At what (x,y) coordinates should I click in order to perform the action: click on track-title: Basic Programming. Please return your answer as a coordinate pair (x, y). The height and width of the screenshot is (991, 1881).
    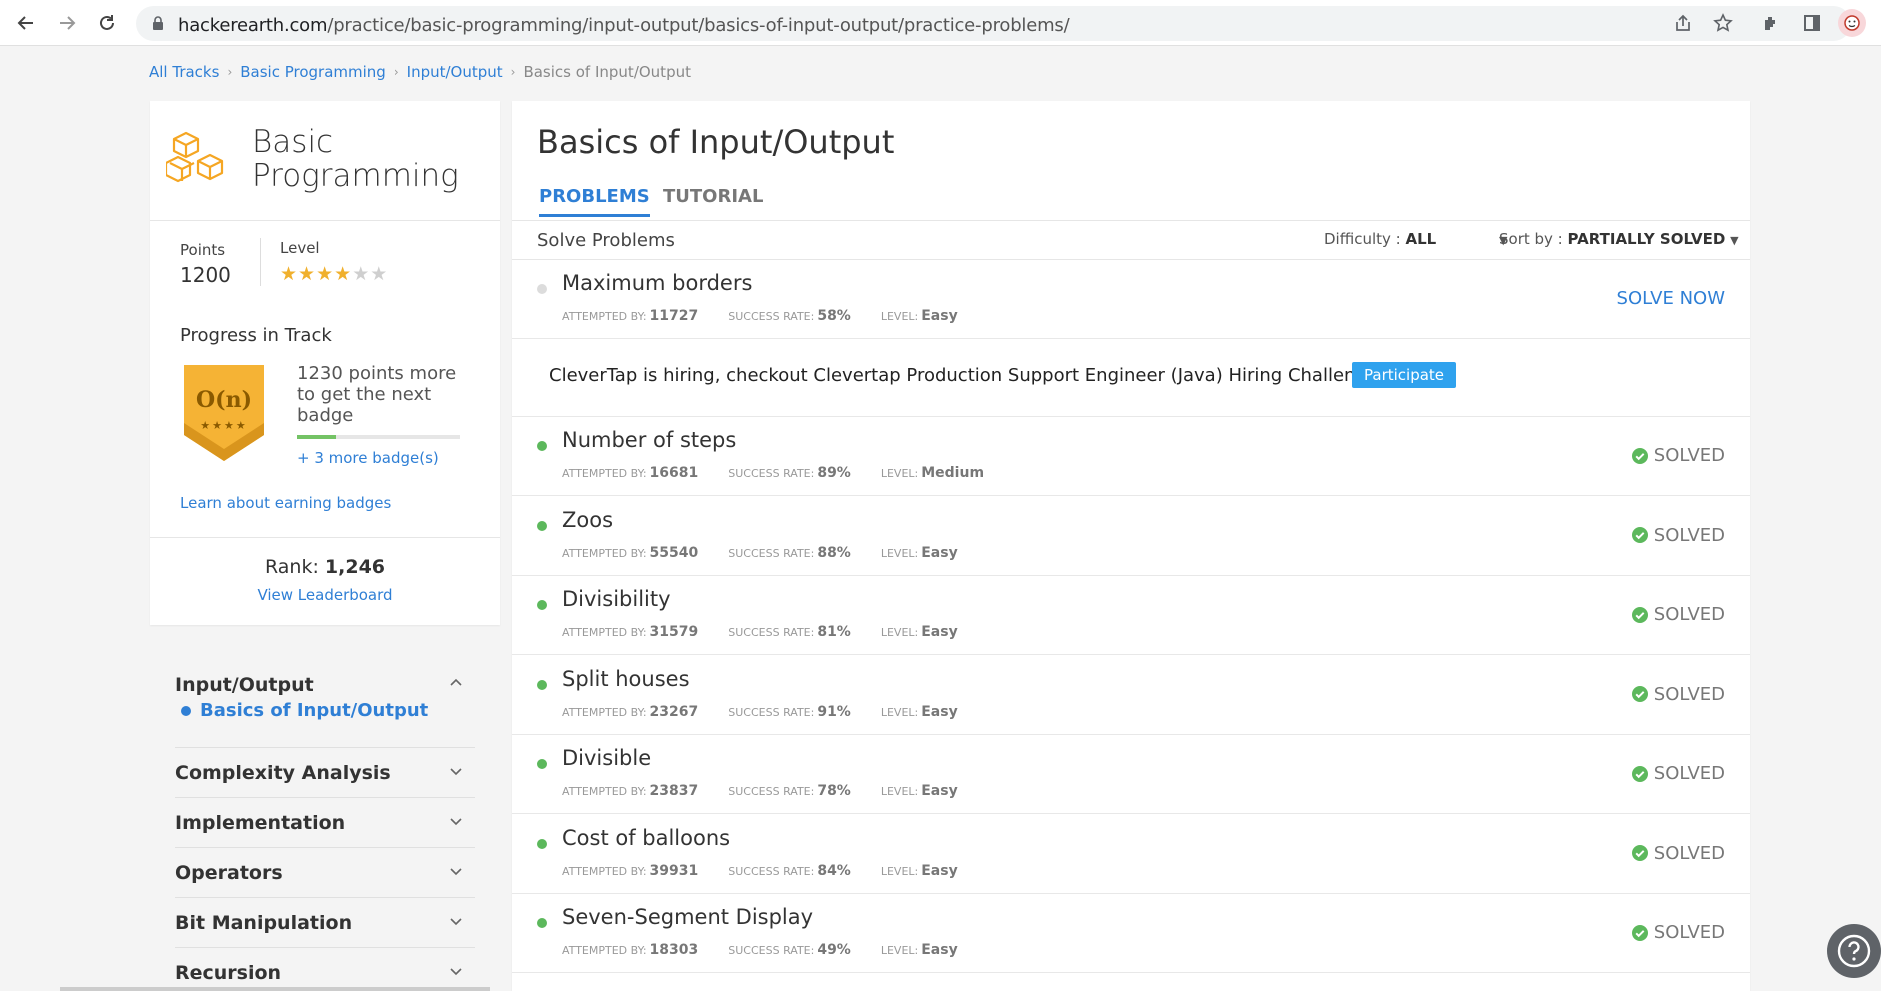
    Looking at the image, I should click on (355, 159).